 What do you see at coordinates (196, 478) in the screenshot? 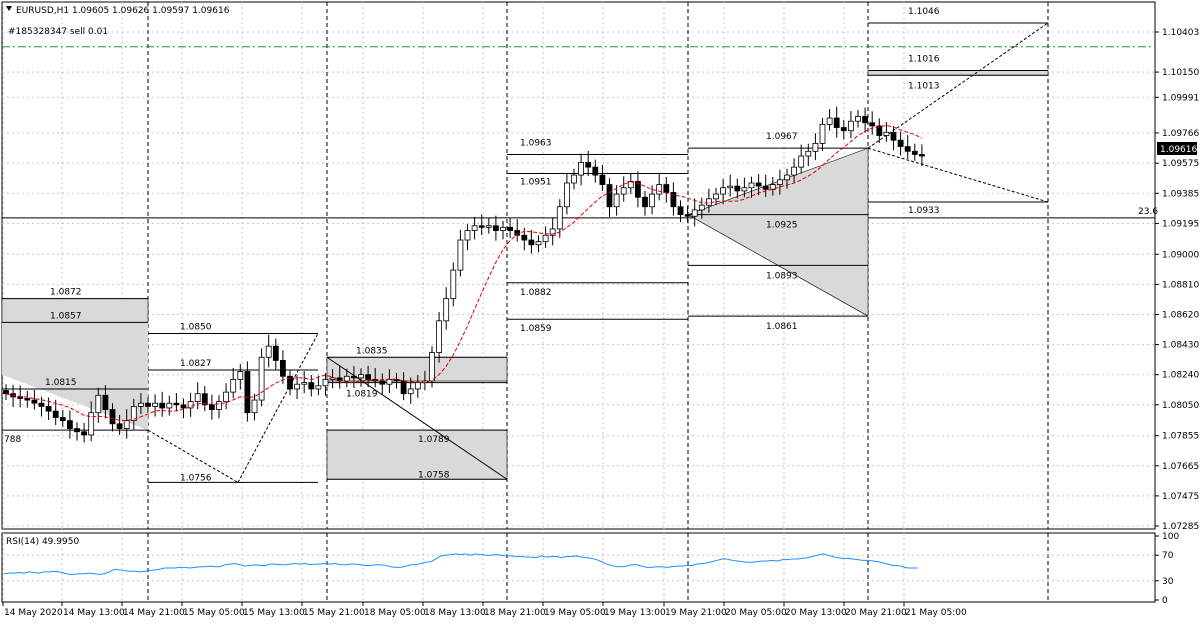
I see `level-label: 1.0756` at bounding box center [196, 478].